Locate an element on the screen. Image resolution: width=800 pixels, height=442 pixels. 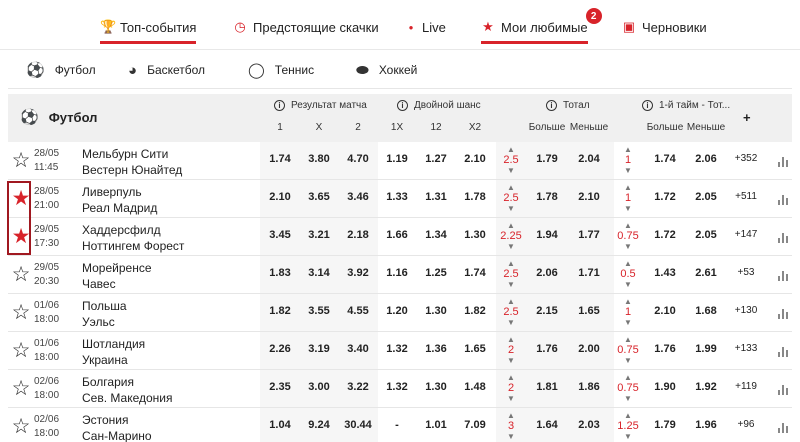
odds-cell: 1.01 is located at coordinates (435, 425).